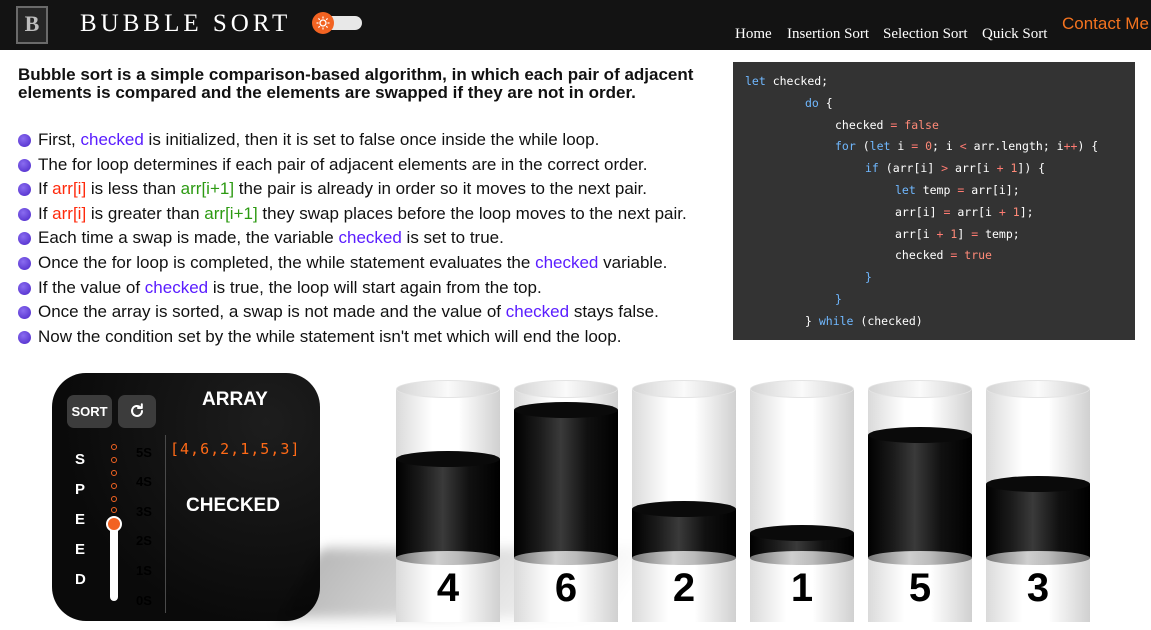 The width and height of the screenshot is (1151, 630). I want to click on code-token: ++, so click(1070, 146).